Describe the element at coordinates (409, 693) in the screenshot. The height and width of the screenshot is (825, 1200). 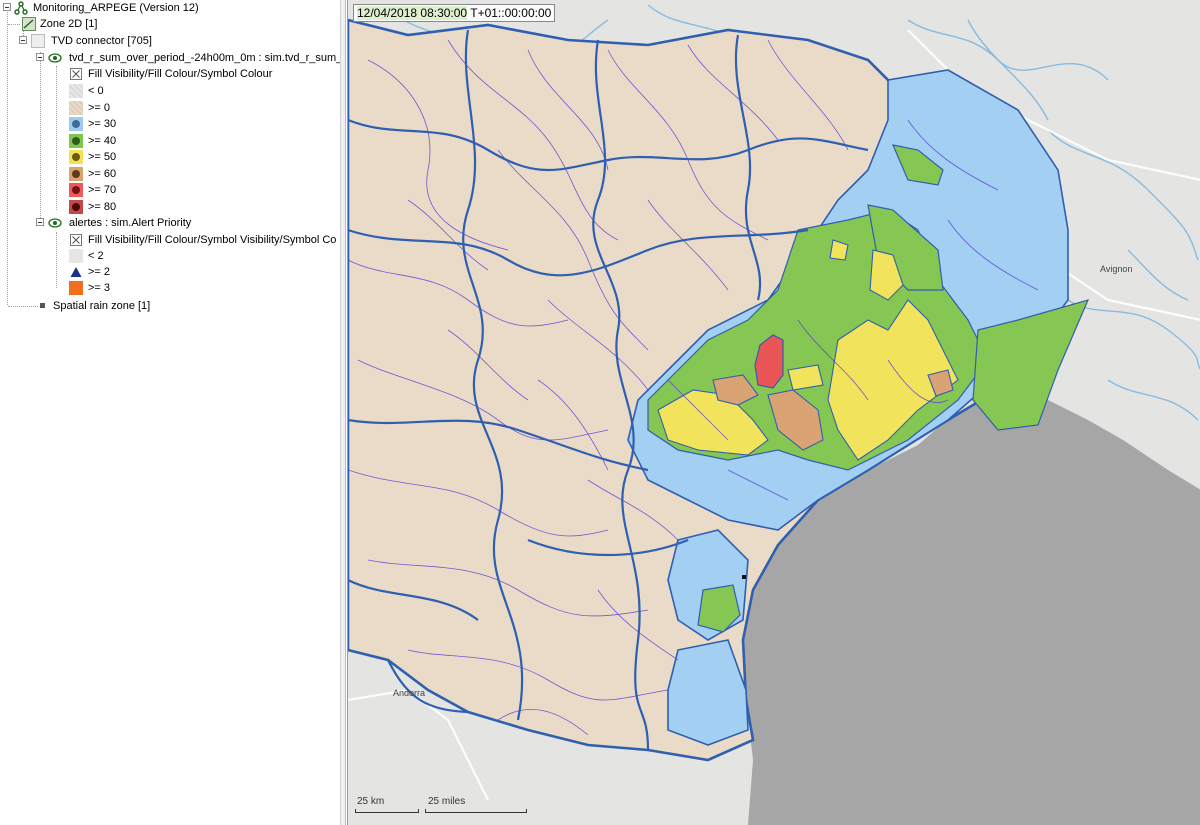
I see `place-label-andorra: Andorra` at that location.